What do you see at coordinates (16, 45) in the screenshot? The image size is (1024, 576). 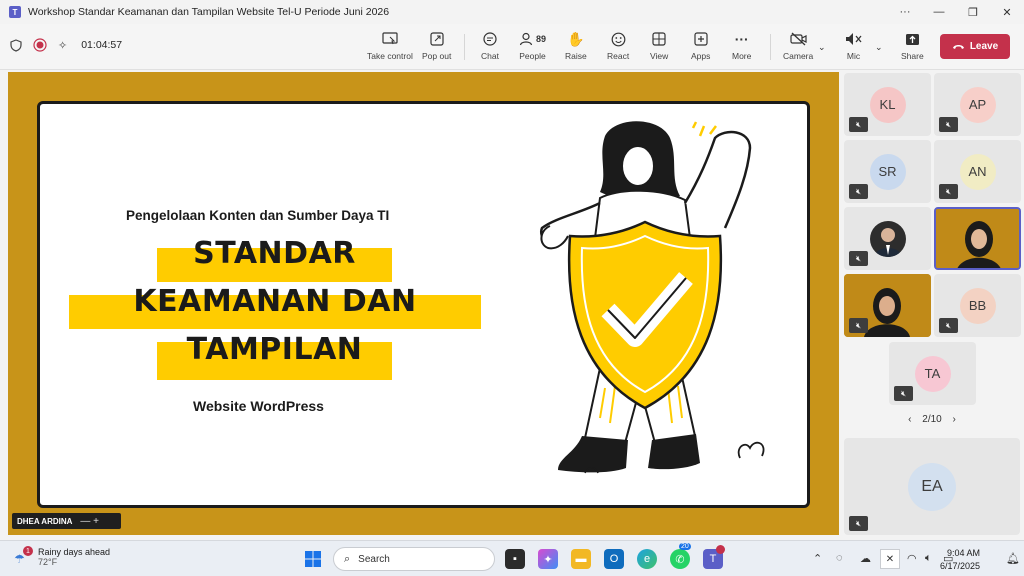 I see `shield-icon` at bounding box center [16, 45].